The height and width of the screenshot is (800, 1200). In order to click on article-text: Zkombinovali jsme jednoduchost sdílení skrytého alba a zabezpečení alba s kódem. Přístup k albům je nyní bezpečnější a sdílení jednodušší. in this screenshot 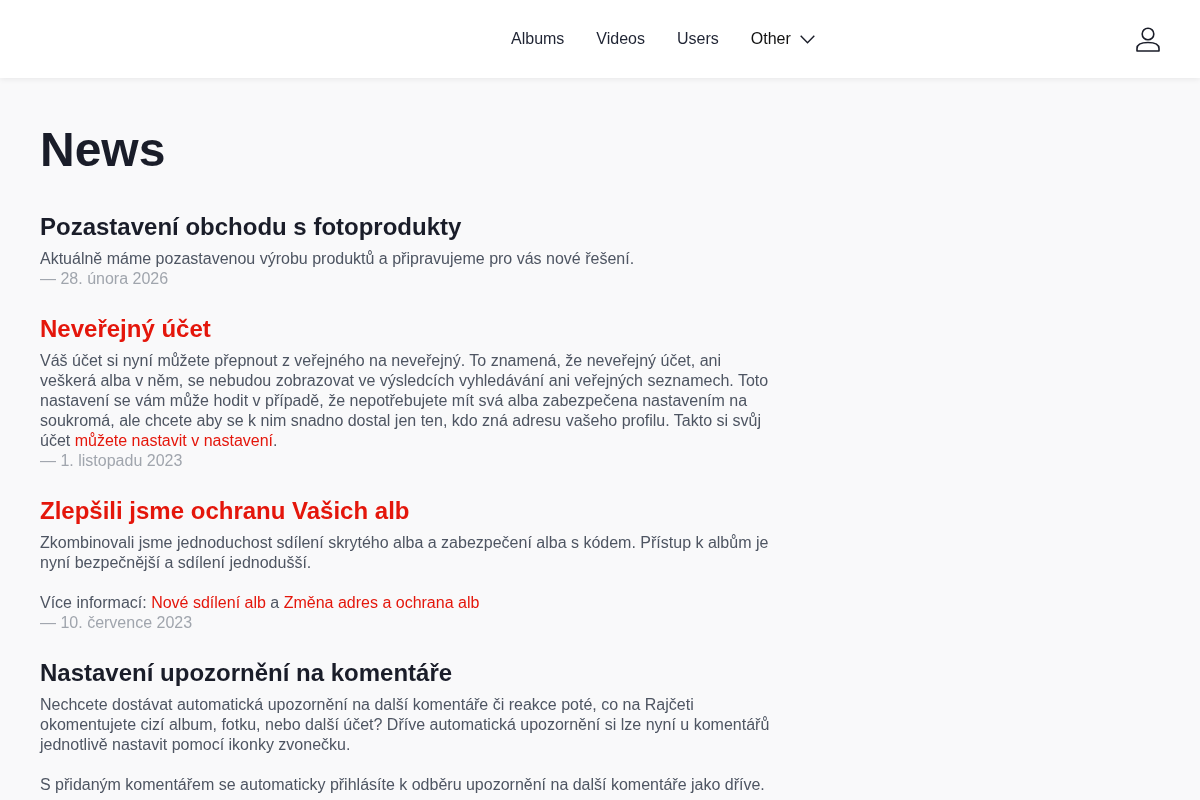, I will do `click(405, 553)`.